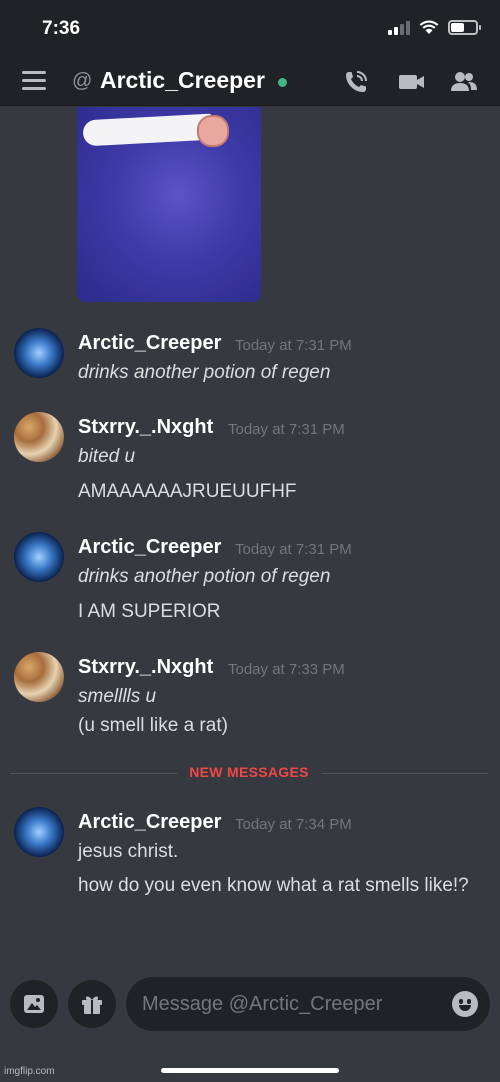 This screenshot has height=1082, width=500. What do you see at coordinates (117, 696) in the screenshot?
I see `message-text: smelllls u` at bounding box center [117, 696].